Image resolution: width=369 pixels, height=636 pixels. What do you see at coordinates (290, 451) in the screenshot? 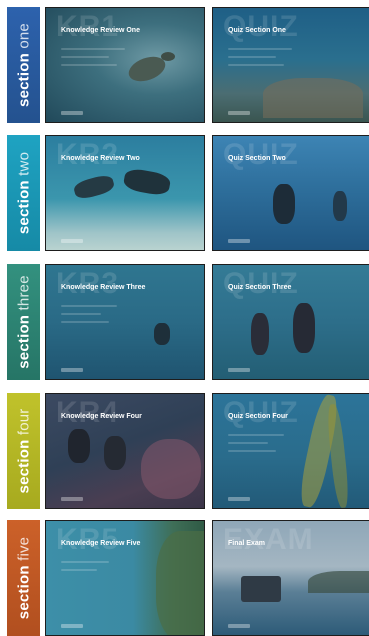
I see `quiz-card: QUIZ Quiz Section Four` at bounding box center [290, 451].